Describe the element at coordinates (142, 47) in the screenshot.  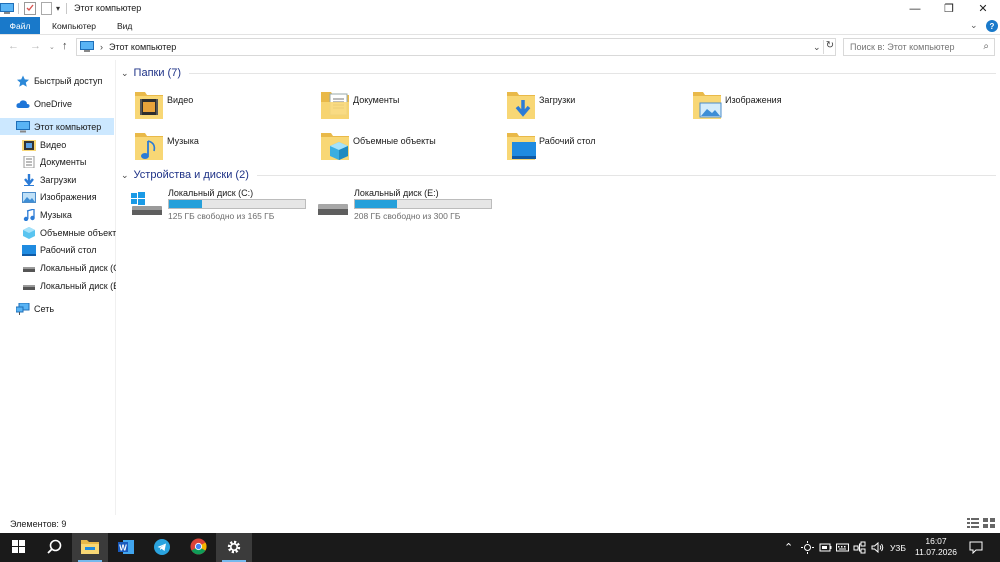
I see `breadcrumb-this-pc: Этот компьютер` at that location.